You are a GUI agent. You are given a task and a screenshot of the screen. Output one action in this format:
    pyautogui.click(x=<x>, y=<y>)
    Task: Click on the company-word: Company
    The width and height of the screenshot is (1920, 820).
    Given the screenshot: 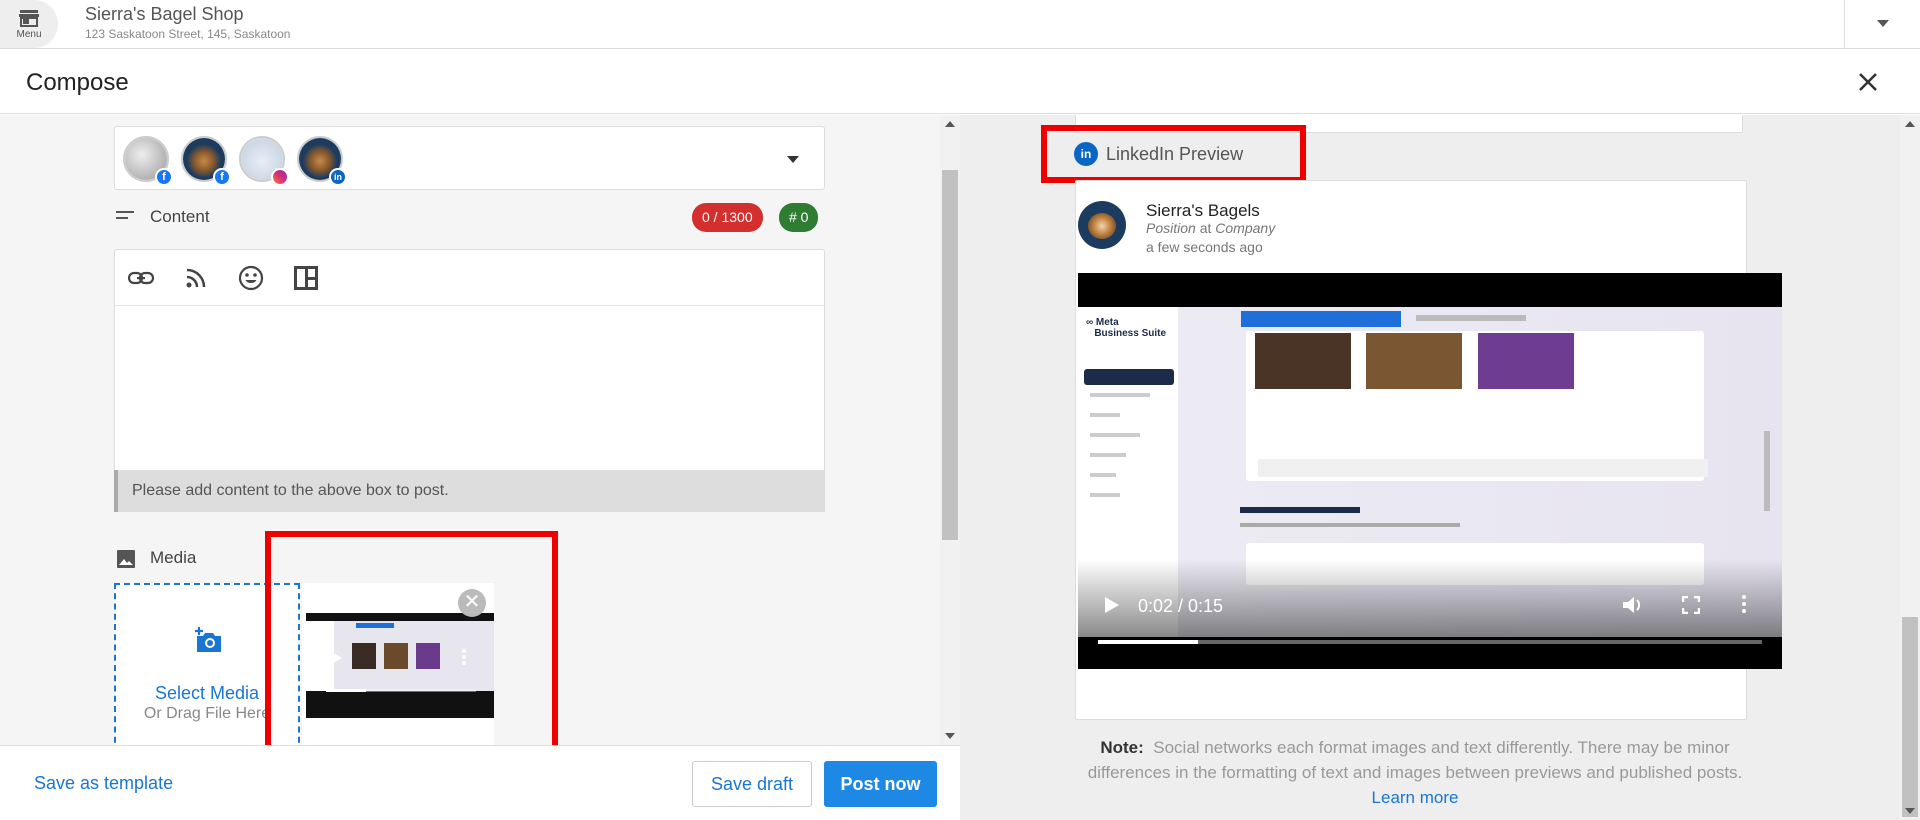 What is the action you would take?
    pyautogui.click(x=1245, y=228)
    